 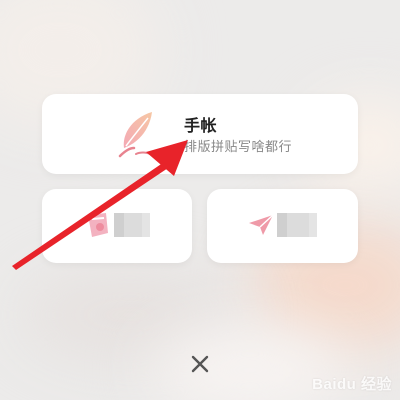 I want to click on option-title: 手帐, so click(x=201, y=125).